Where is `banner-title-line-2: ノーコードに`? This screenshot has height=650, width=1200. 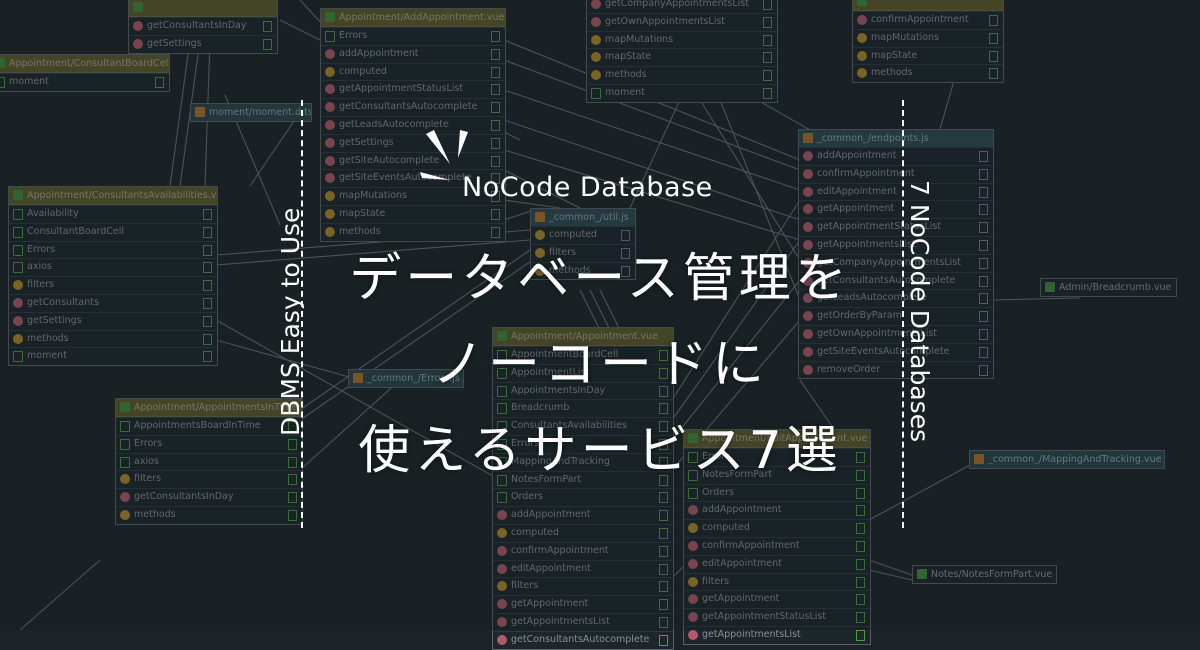
banner-title-line-2: ノーコードに is located at coordinates (599, 365).